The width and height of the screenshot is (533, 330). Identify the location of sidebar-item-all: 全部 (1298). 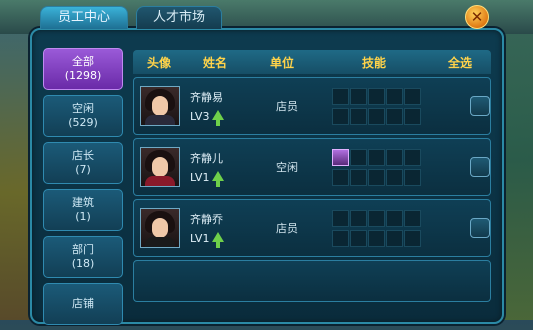
(83, 69).